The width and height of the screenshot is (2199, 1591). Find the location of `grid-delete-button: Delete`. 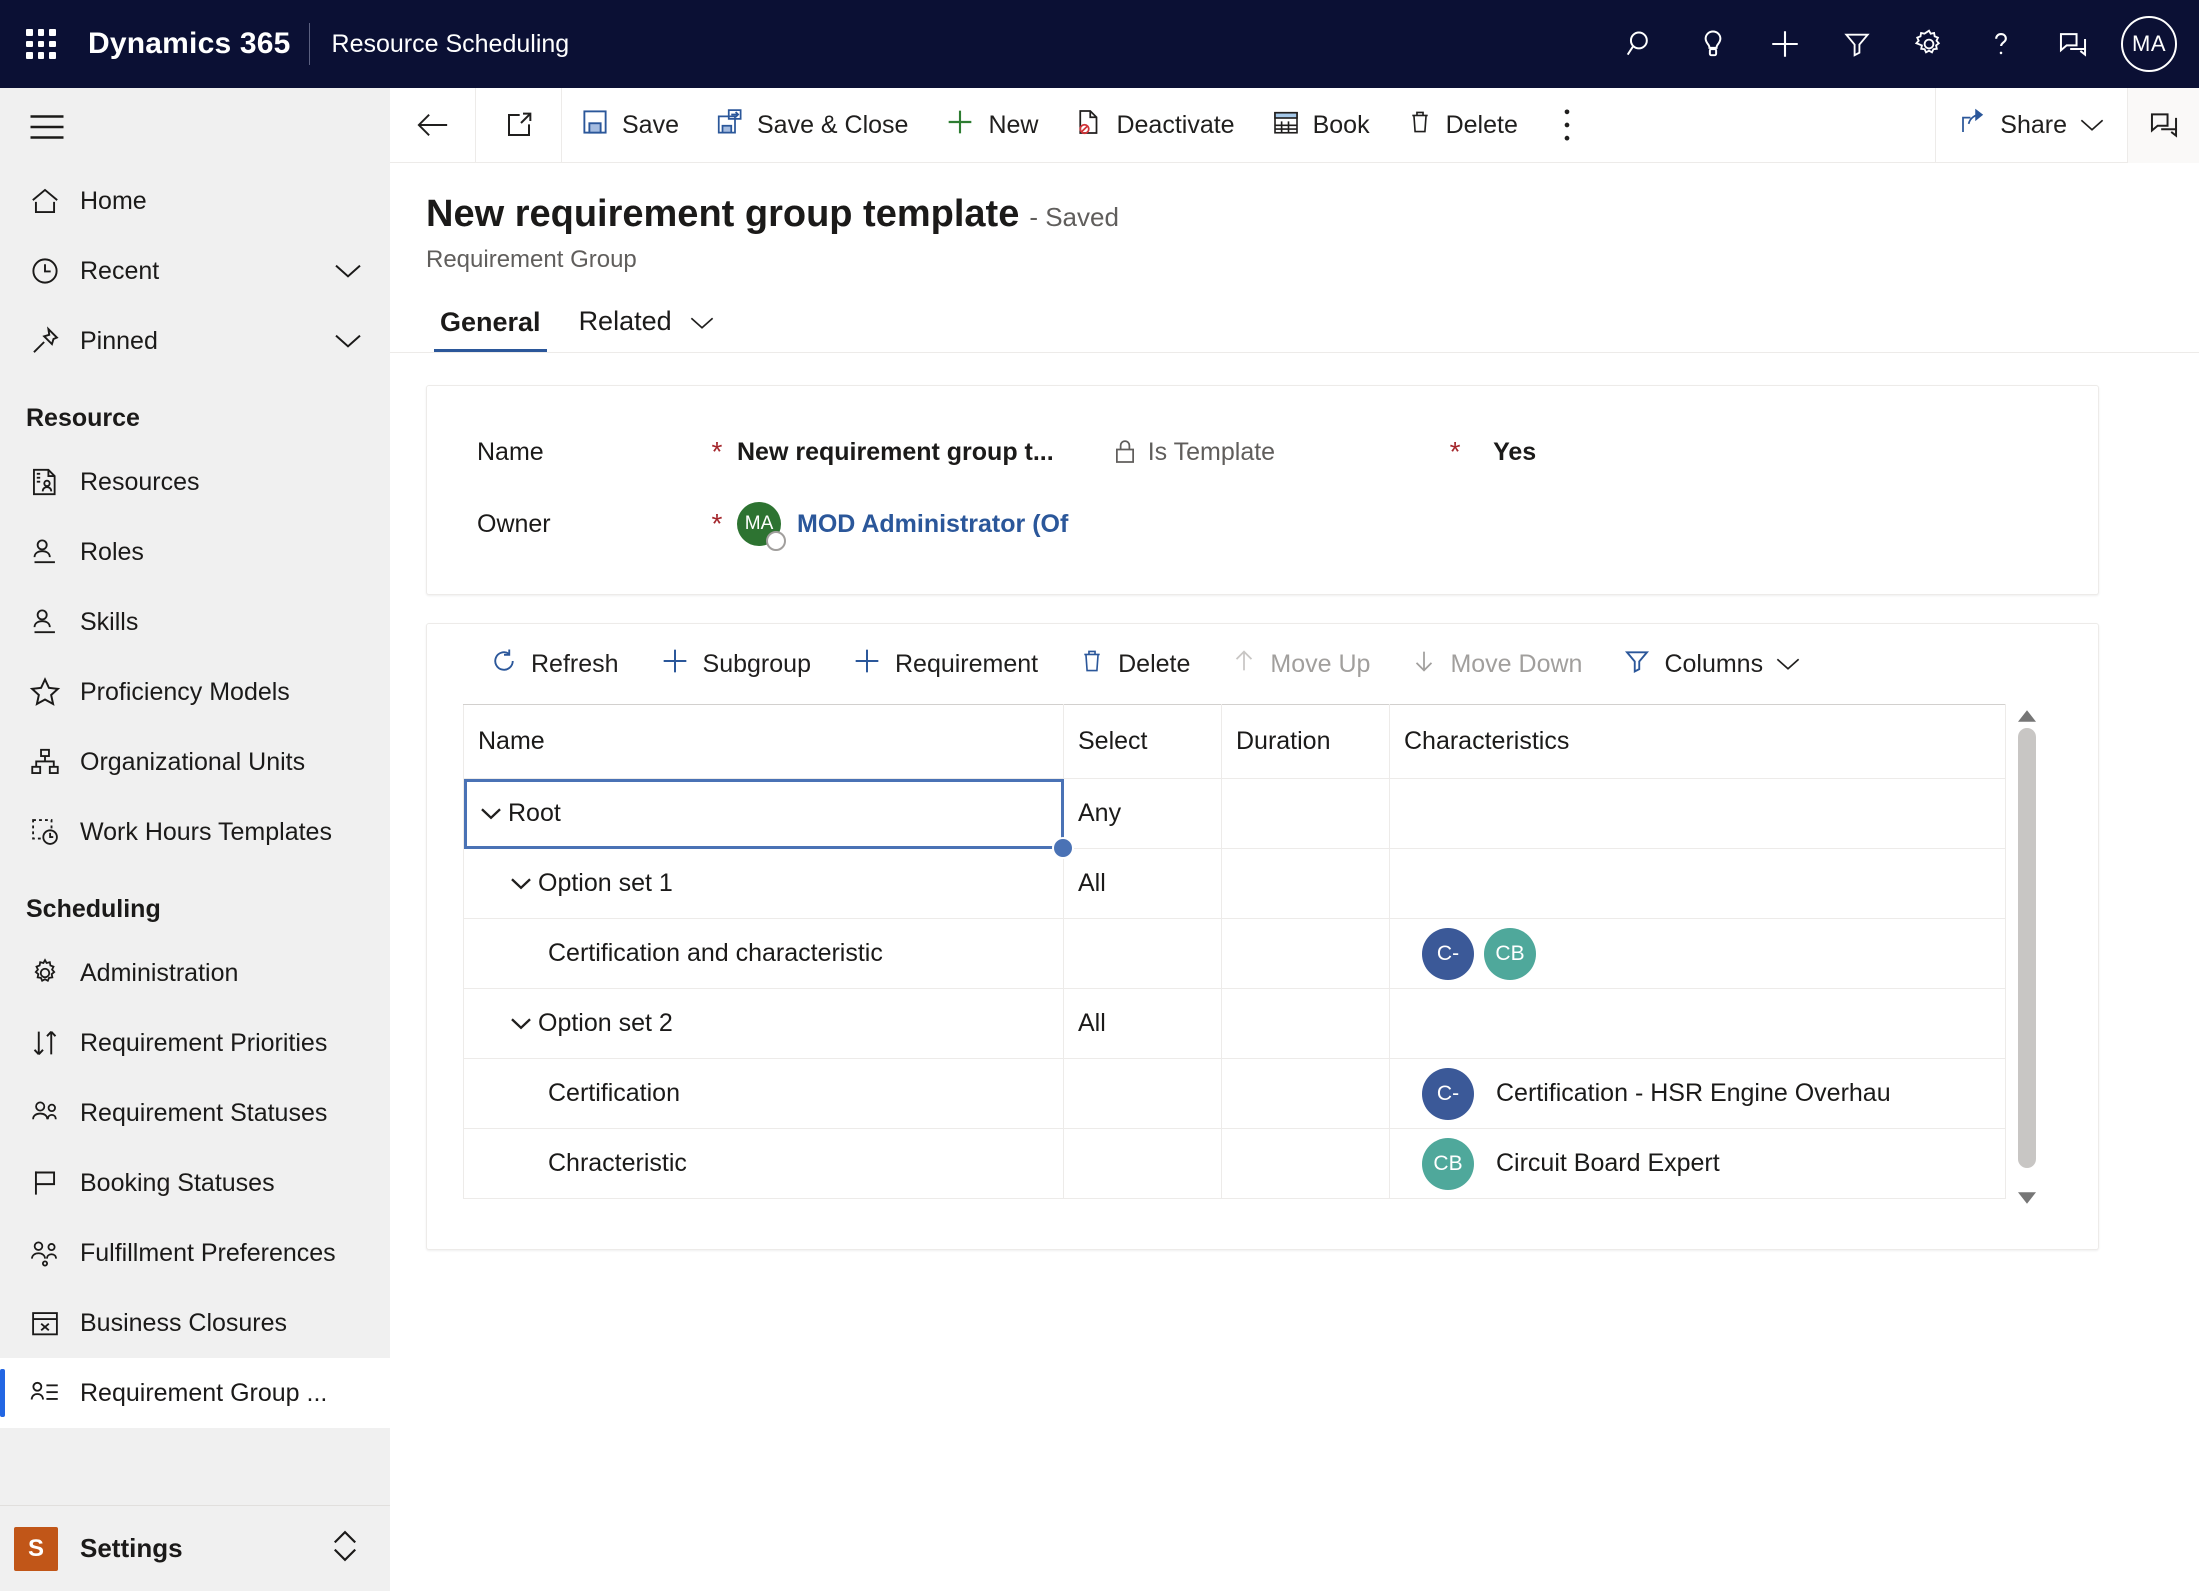

grid-delete-button: Delete is located at coordinates (1134, 664).